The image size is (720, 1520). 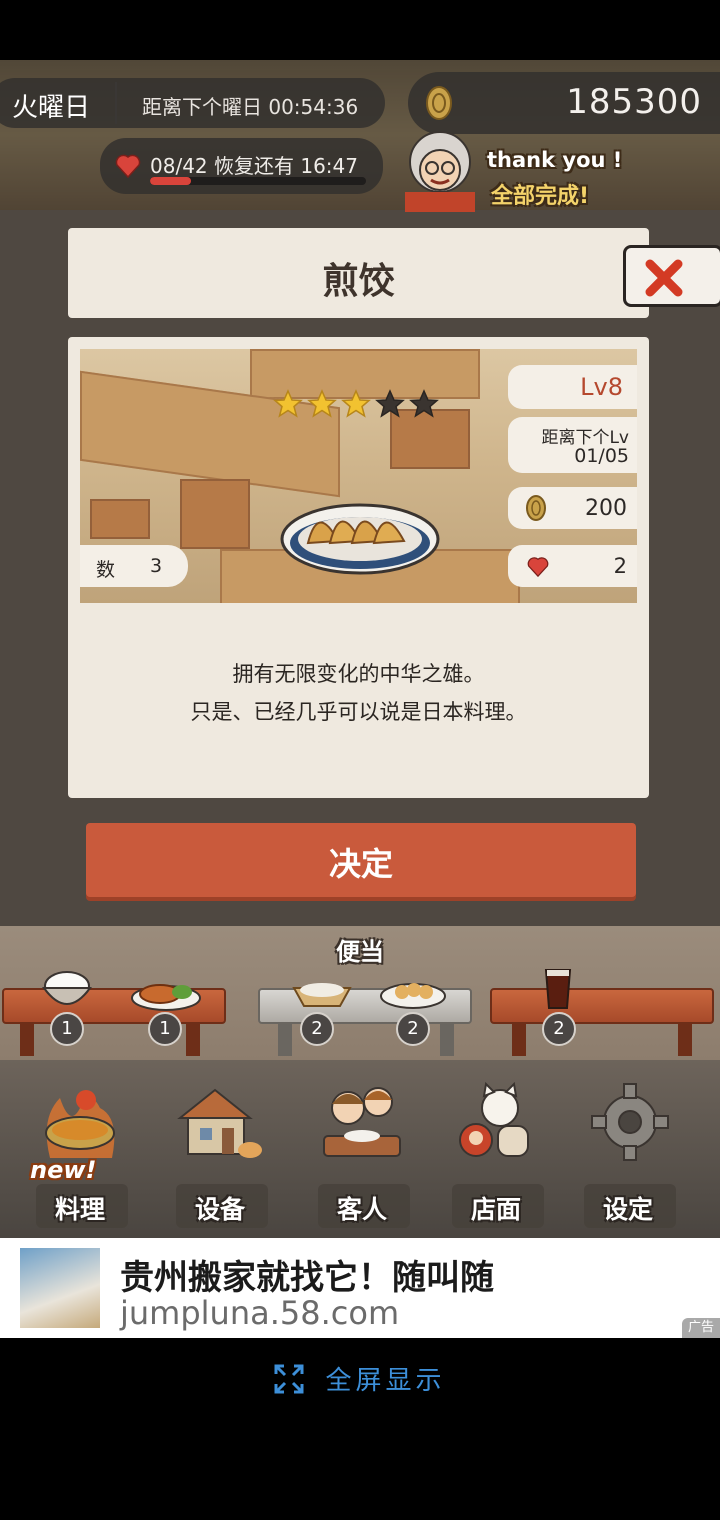 I want to click on bento-shelf: 便当 1 1 2 2 2, so click(x=360, y=993).